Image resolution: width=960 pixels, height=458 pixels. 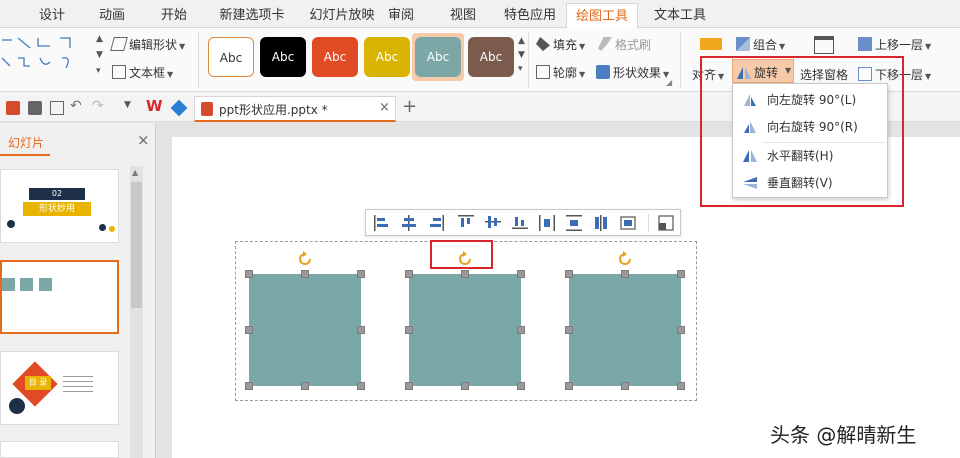 I want to click on tab-review: 审阅, so click(x=401, y=15).